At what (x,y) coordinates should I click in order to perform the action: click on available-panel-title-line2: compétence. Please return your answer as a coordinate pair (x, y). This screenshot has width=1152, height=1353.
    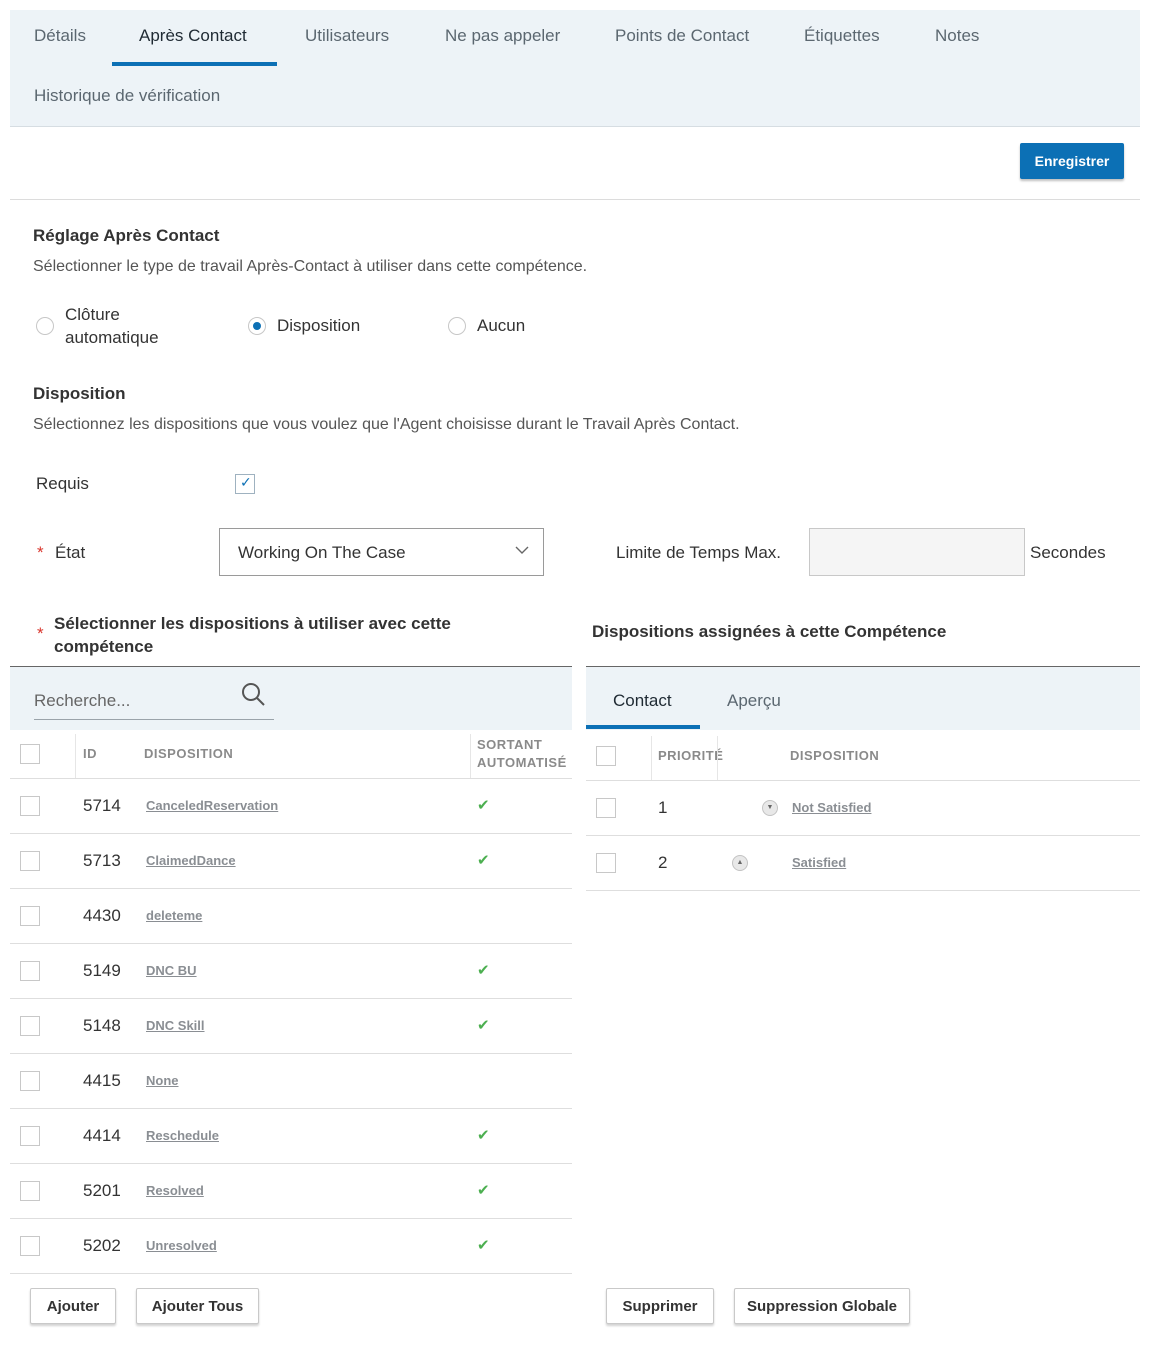
    Looking at the image, I should click on (104, 646).